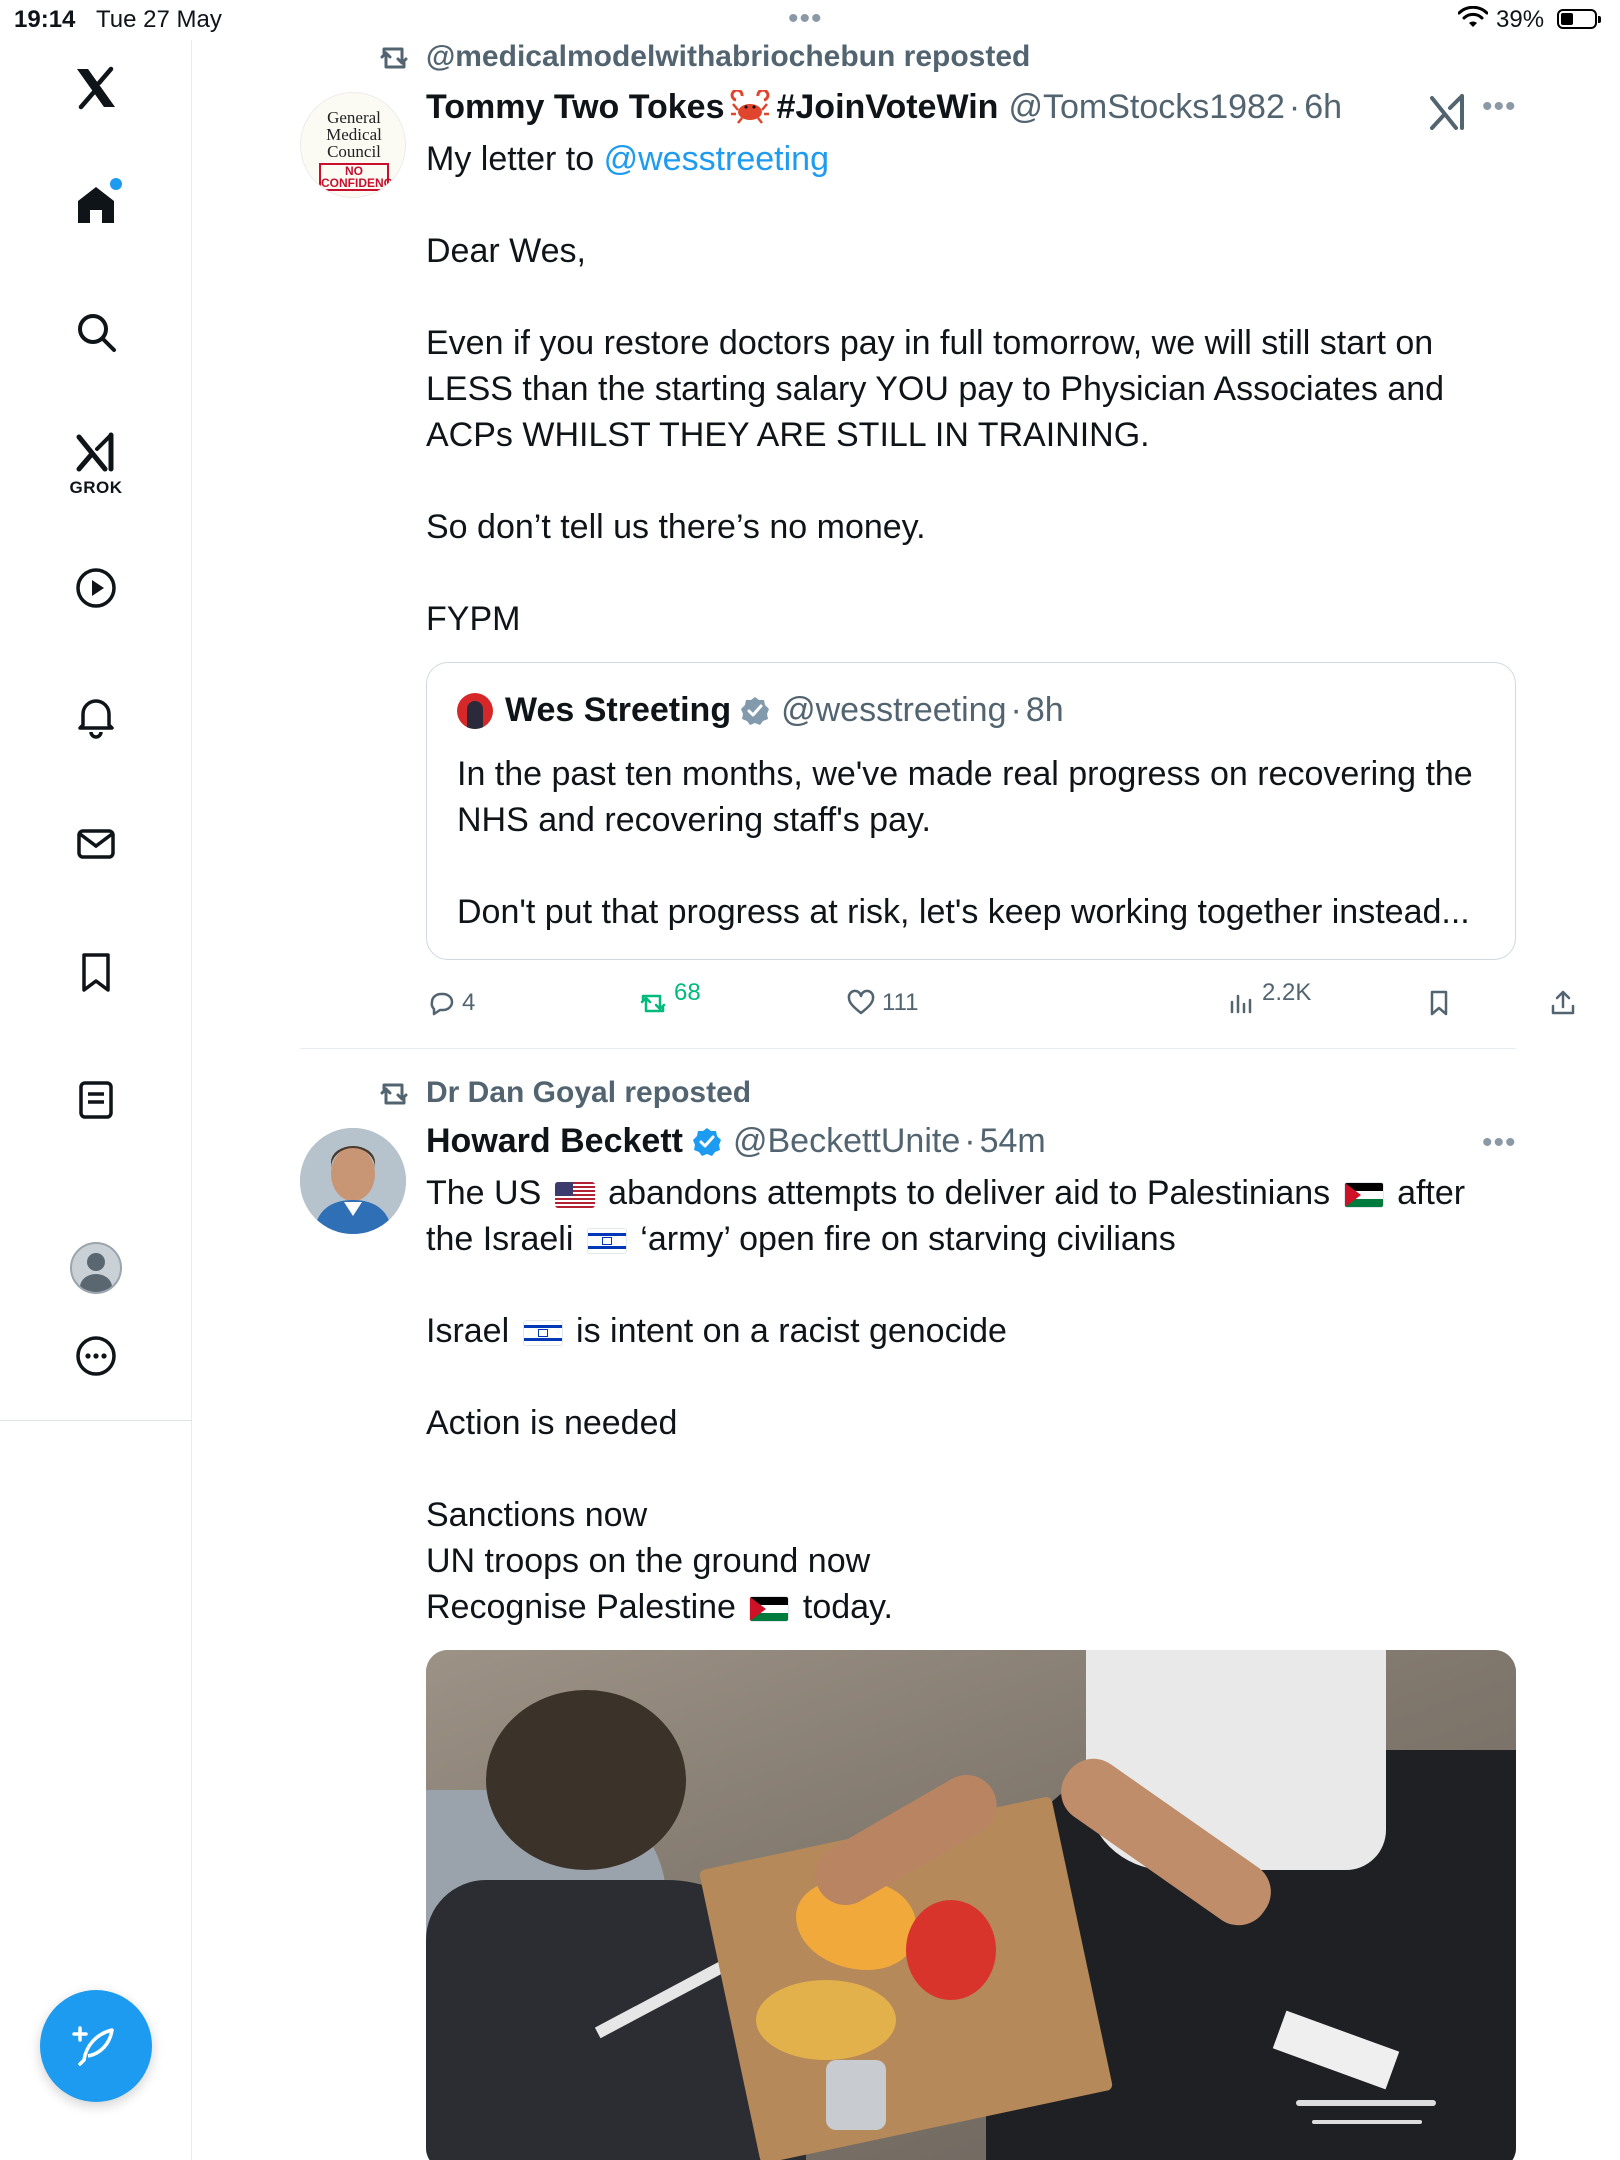 The image size is (1620, 2160). I want to click on home-icon, so click(96, 204).